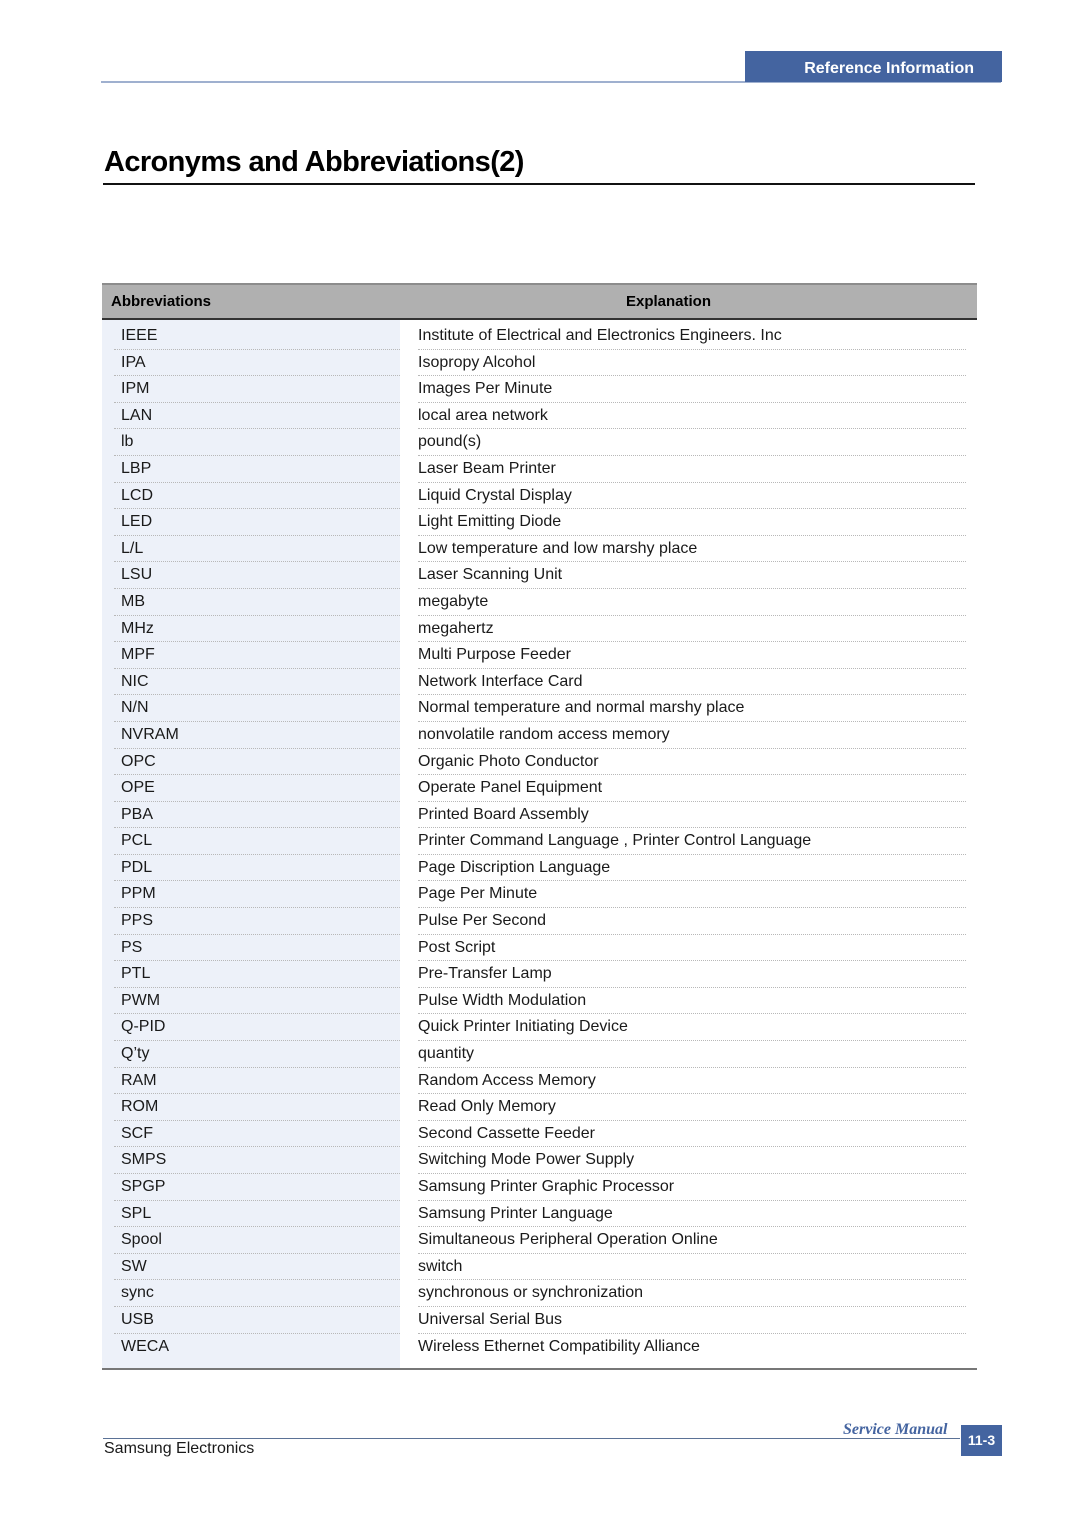 The width and height of the screenshot is (1080, 1528). Describe the element at coordinates (692, 655) in the screenshot. I see `explanation-text: Multi Purpose Feeder` at that location.